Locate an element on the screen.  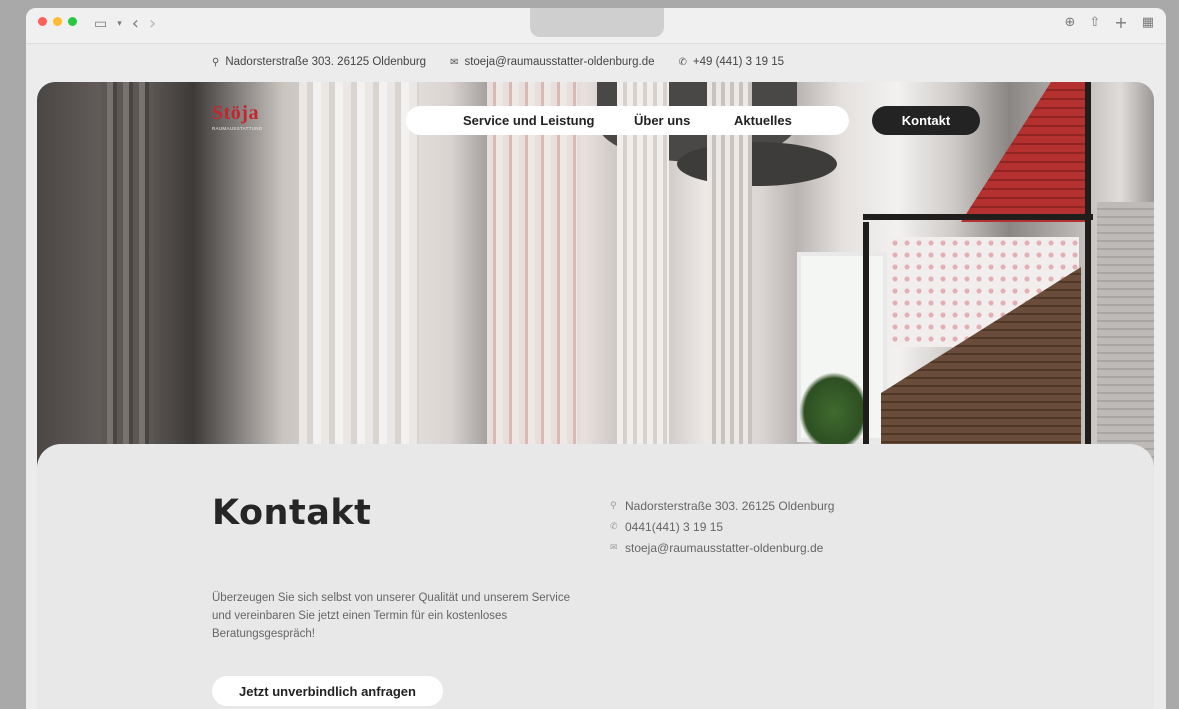
brand-logo: Stöja RAUMAUSSTATTUNG is located at coordinates (237, 116).